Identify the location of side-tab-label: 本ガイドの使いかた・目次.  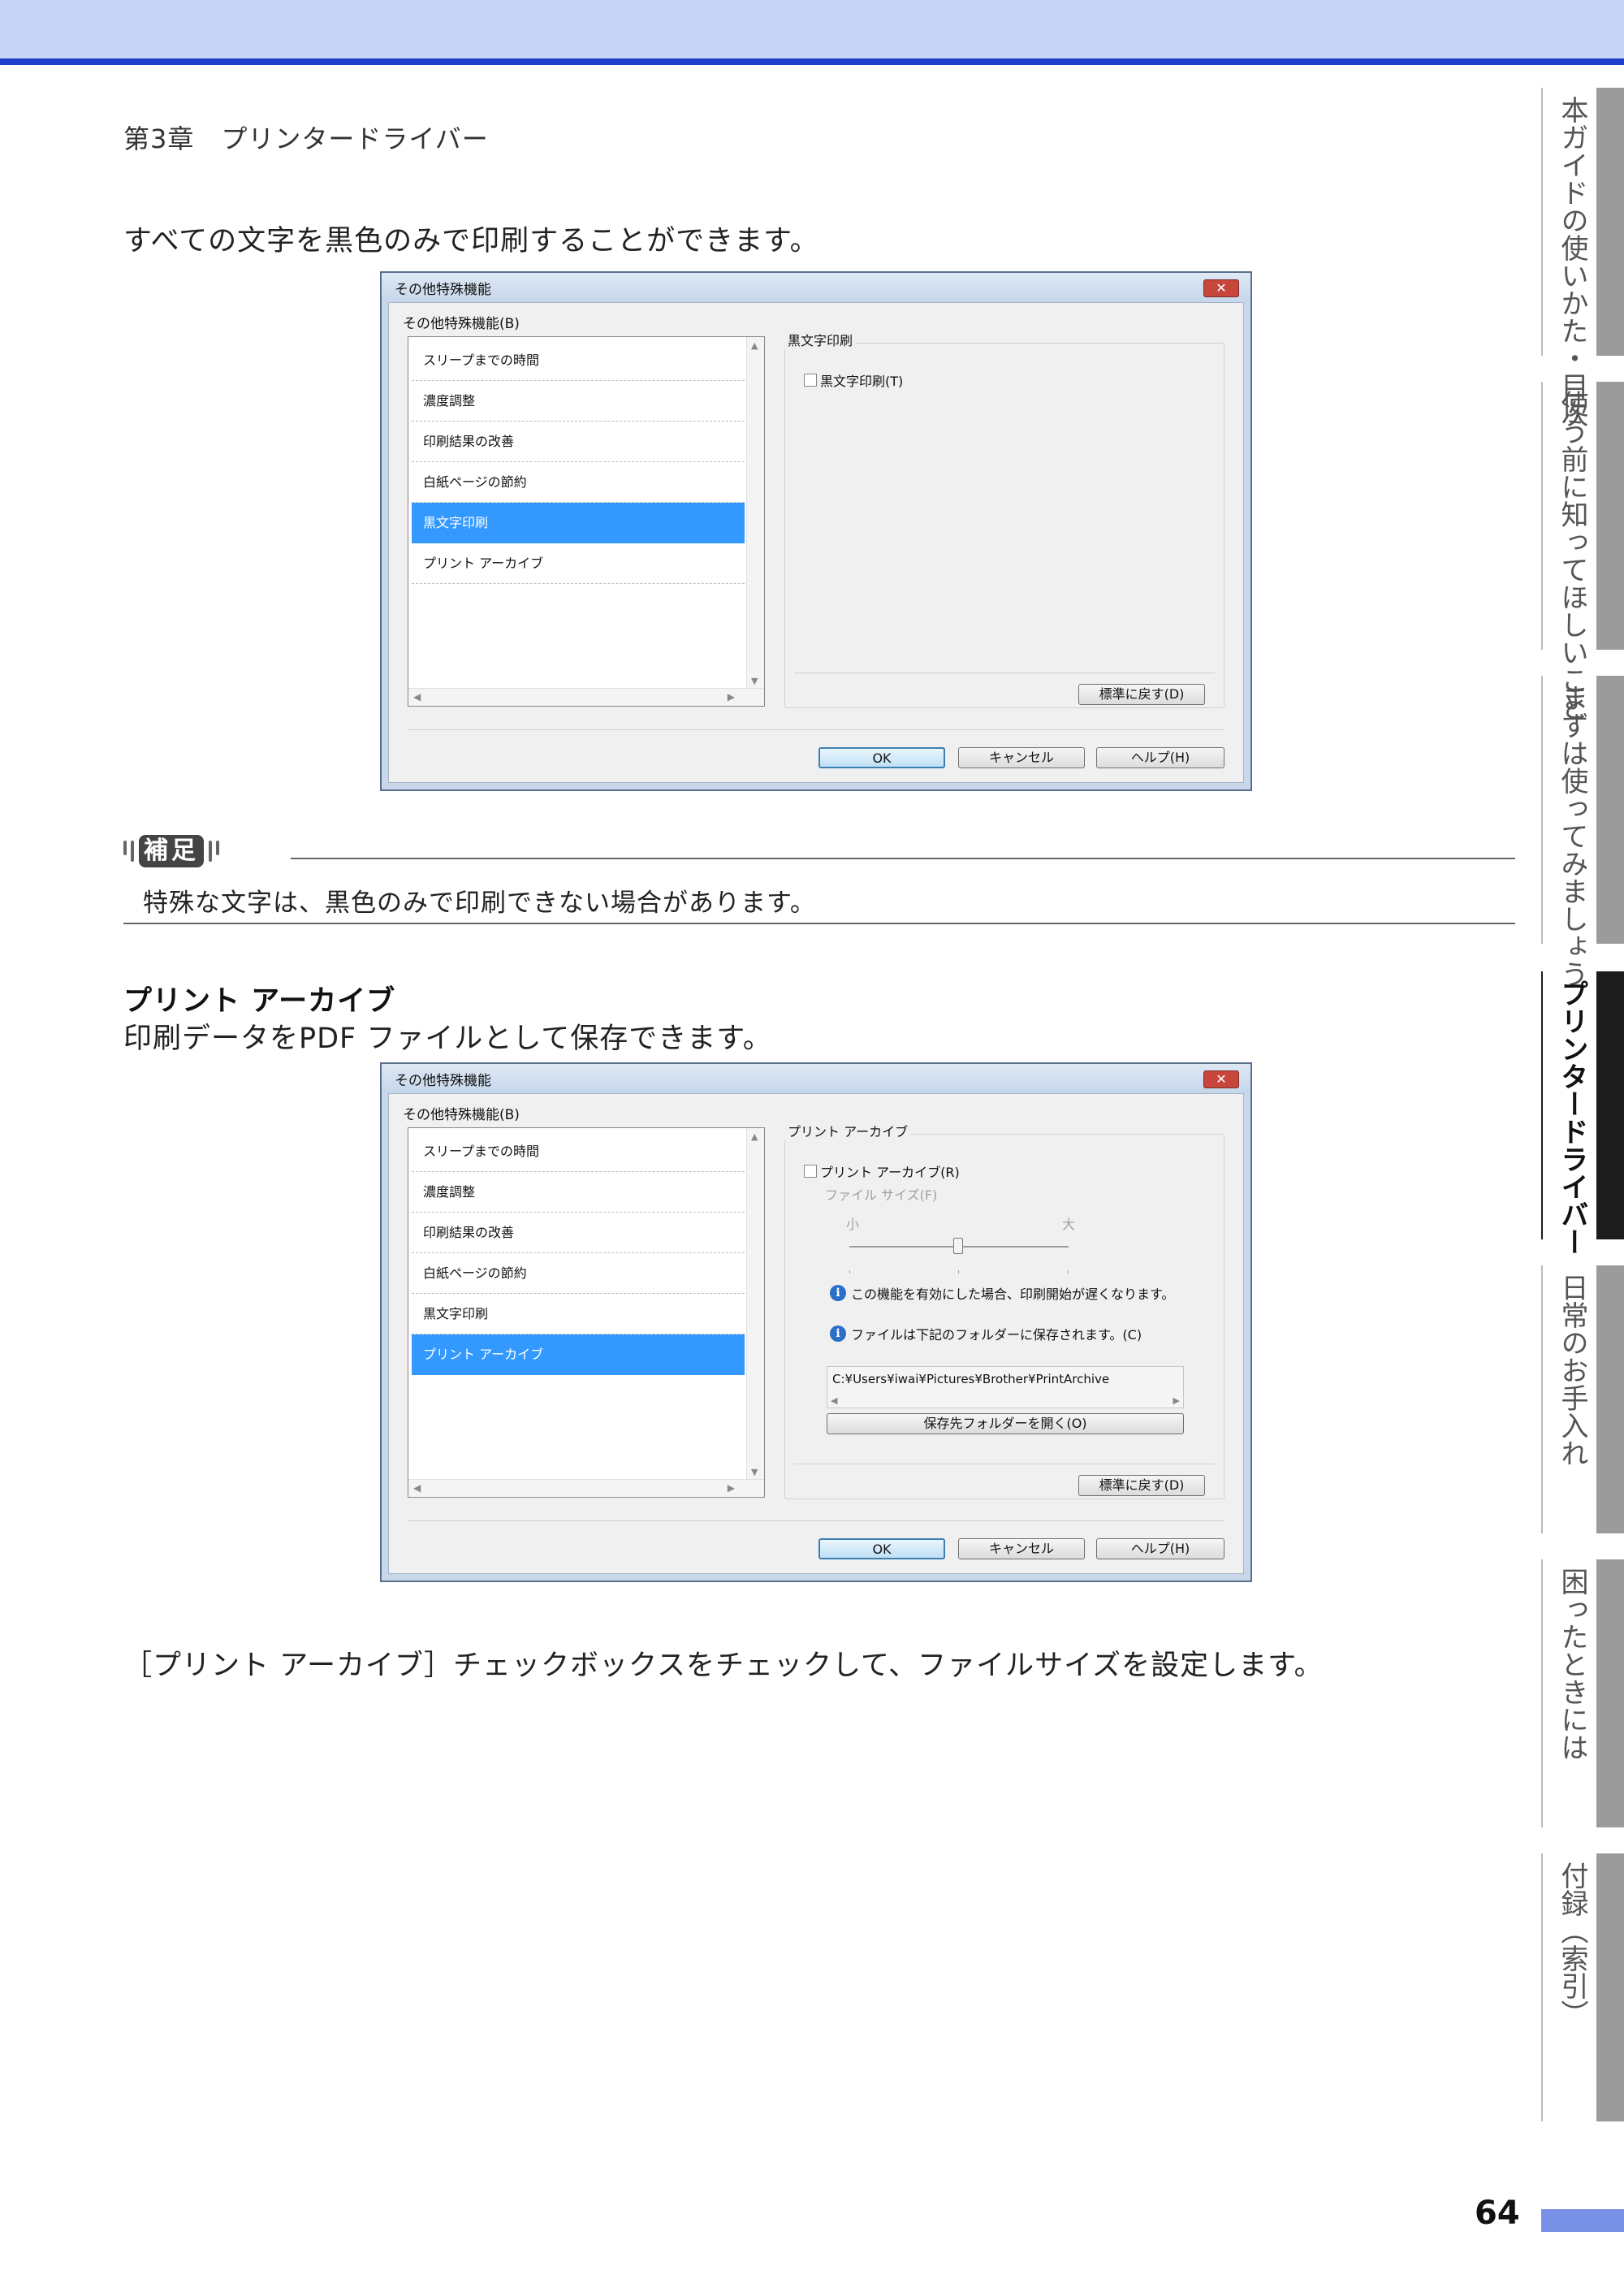
(1572, 261).